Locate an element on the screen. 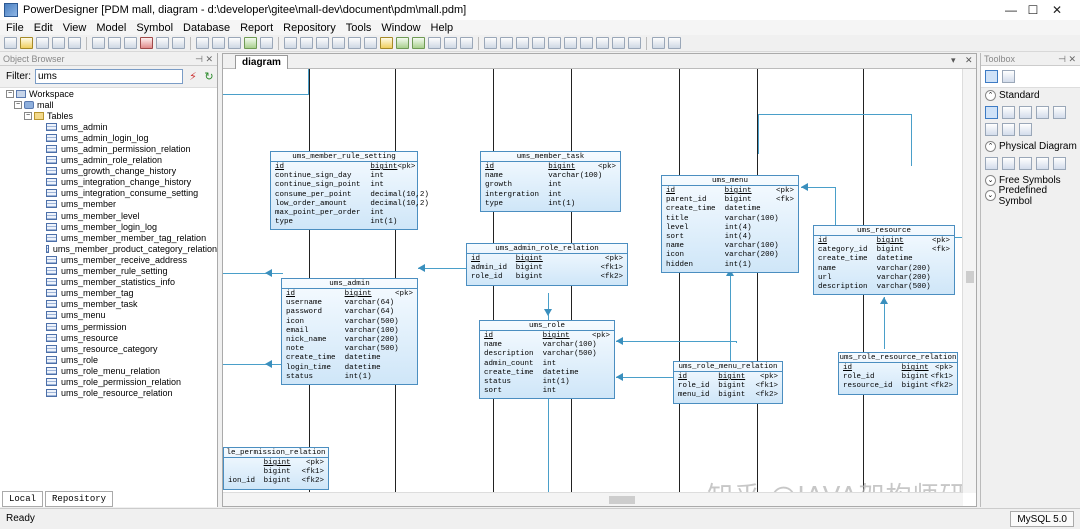 The height and width of the screenshot is (529, 1080). refresh-filter-icon: ↻ is located at coordinates (209, 77).